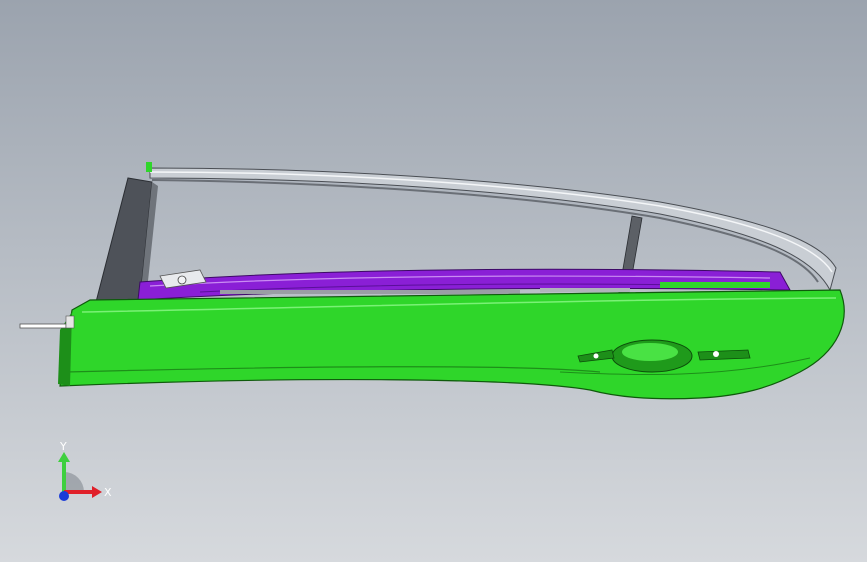  What do you see at coordinates (85, 470) in the screenshot?
I see `coordinate-triad: Y X` at bounding box center [85, 470].